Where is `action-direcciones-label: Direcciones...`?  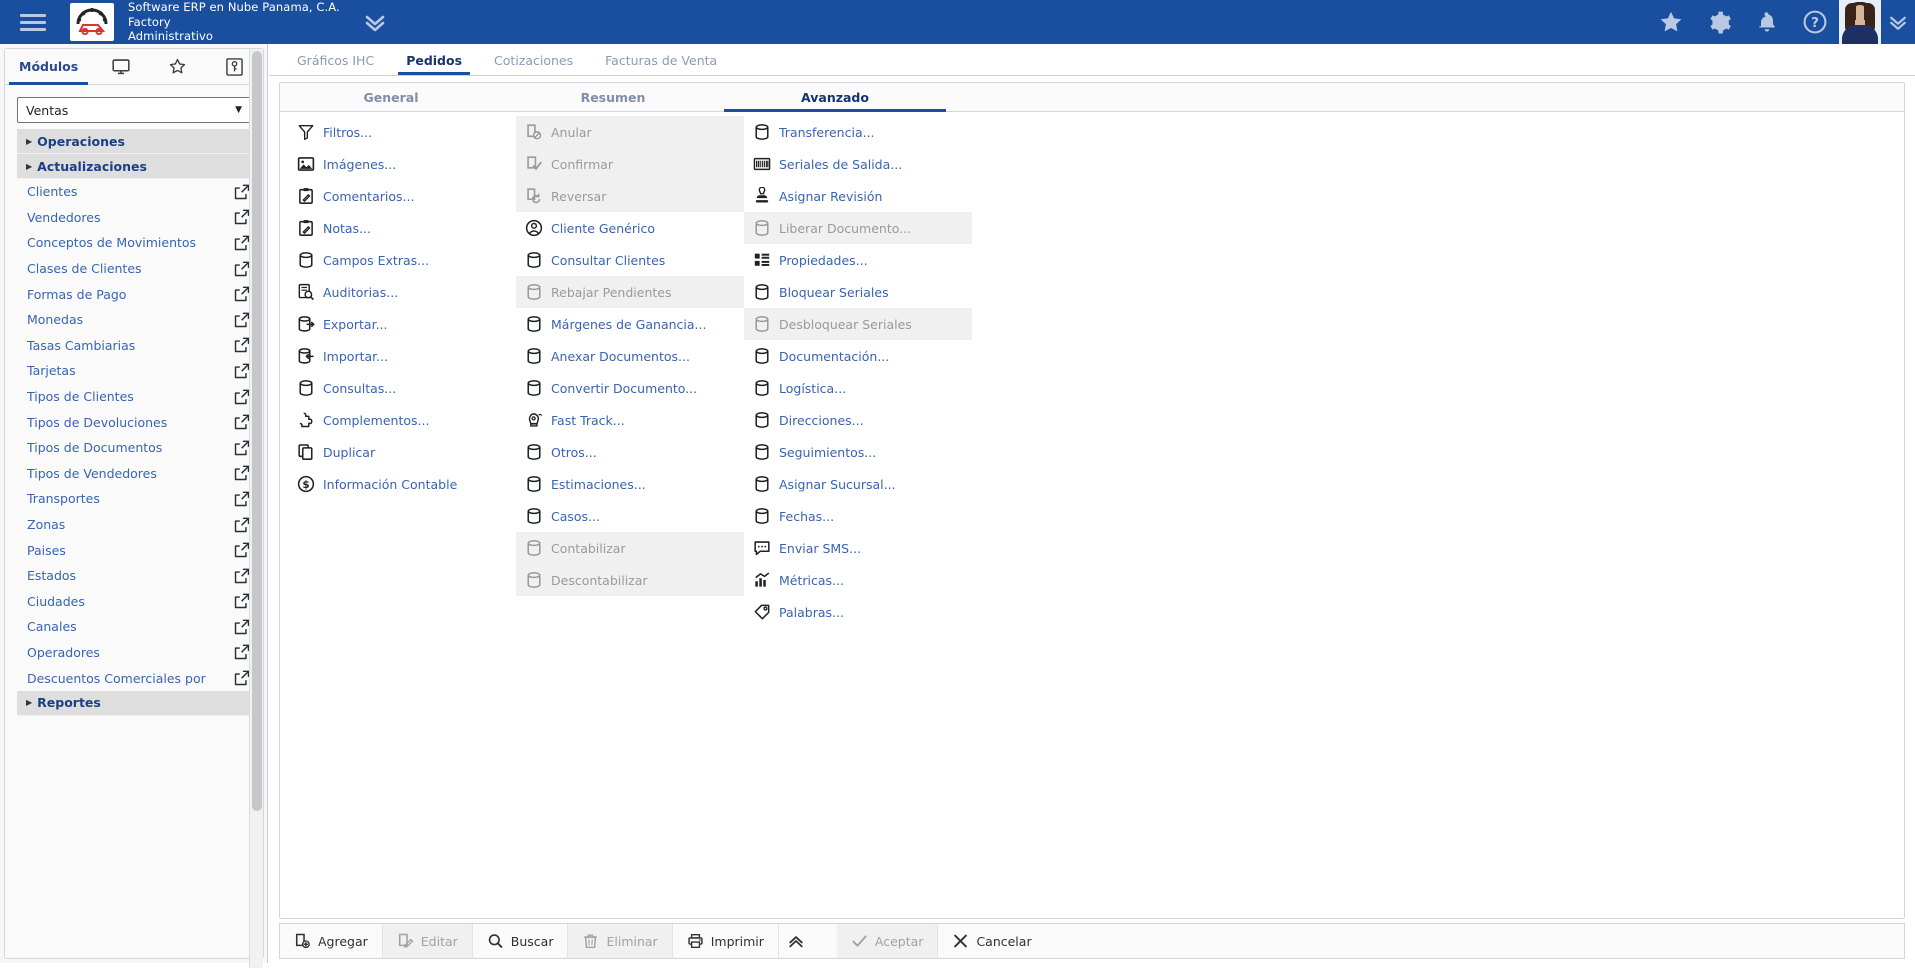
action-direcciones-label: Direcciones... is located at coordinates (821, 420).